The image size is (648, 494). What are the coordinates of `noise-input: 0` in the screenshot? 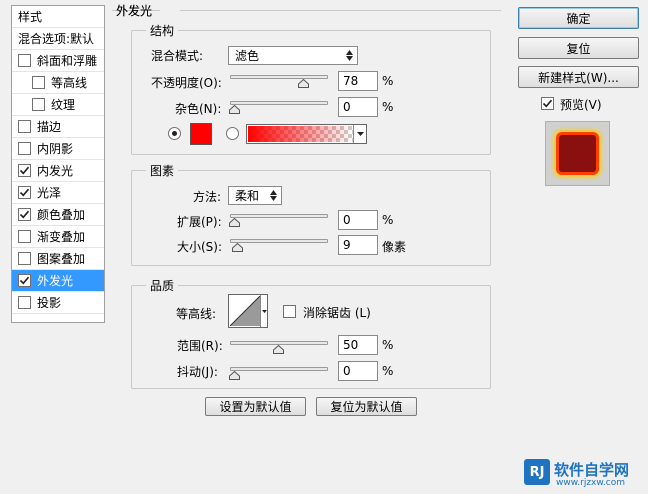 It's located at (358, 107).